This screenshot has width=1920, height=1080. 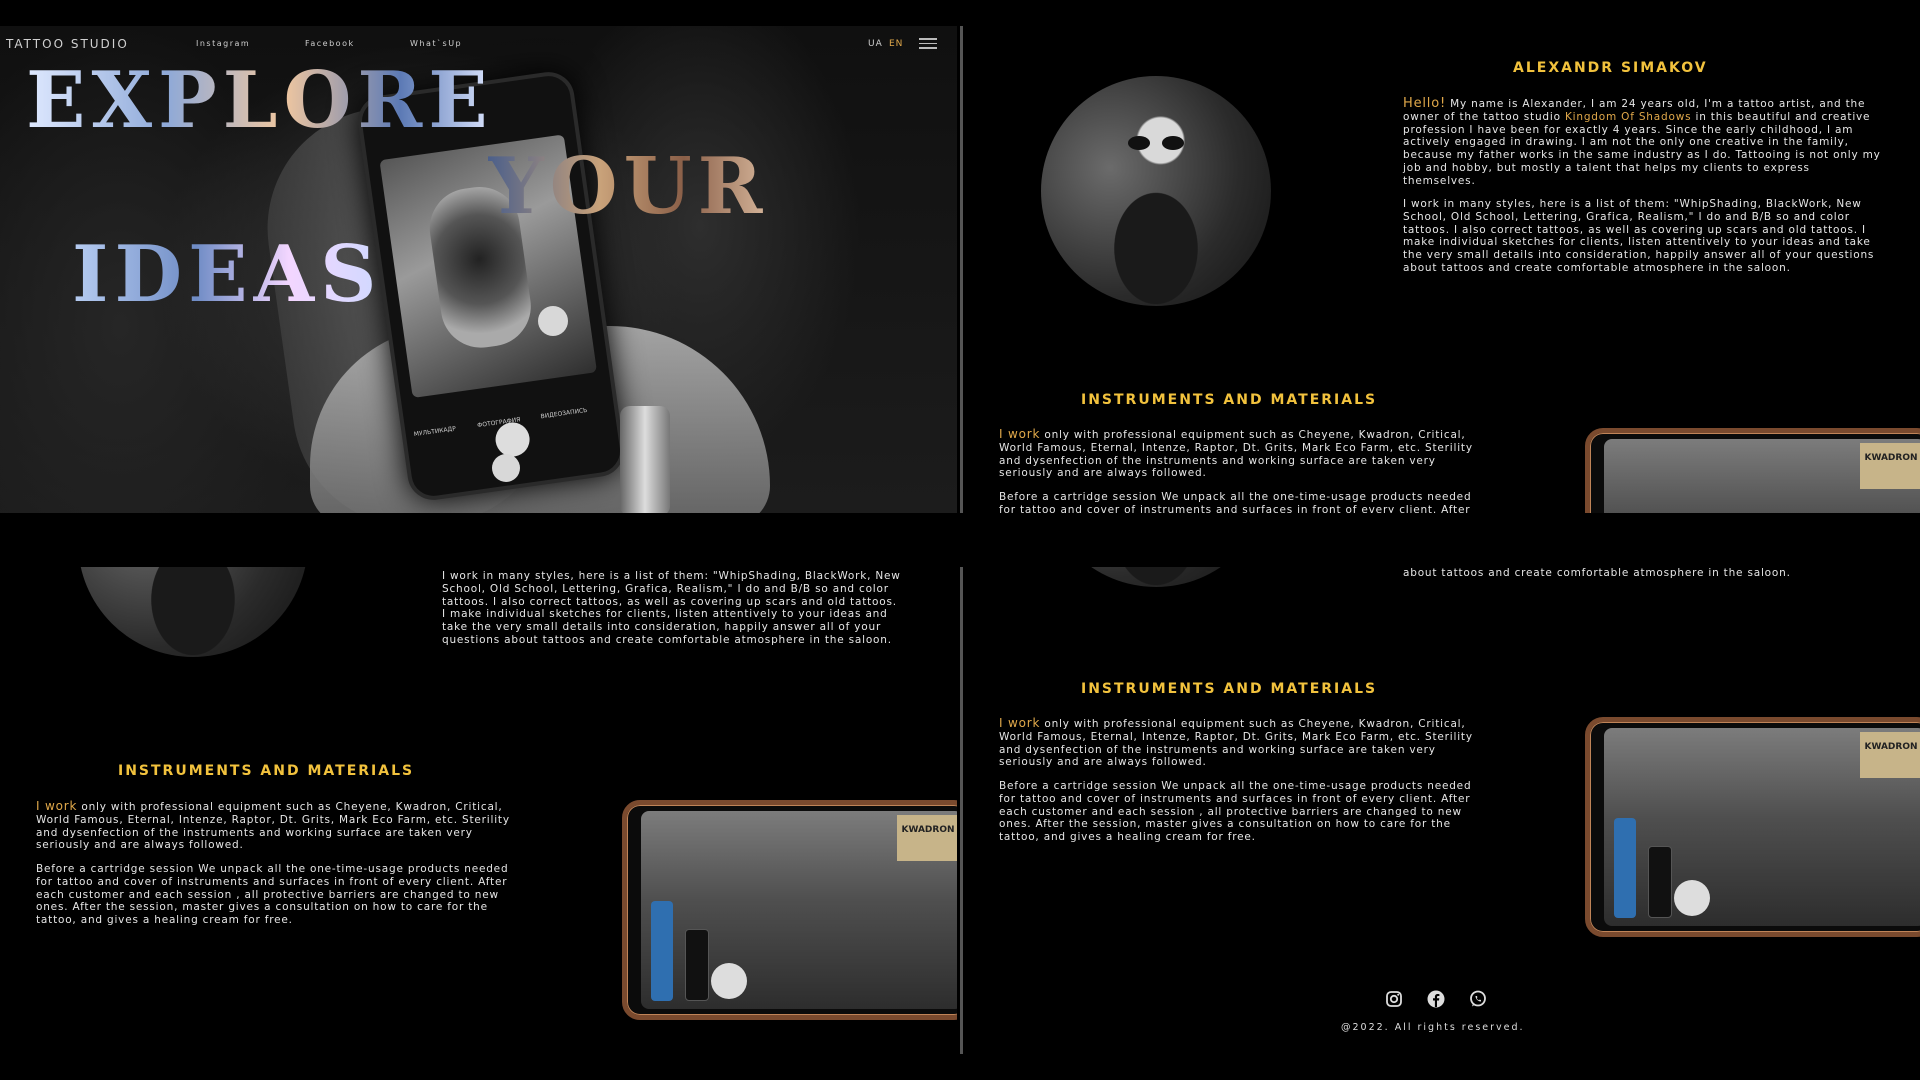 I want to click on camera-mode-label: ВИДЕОЗАПИСЬ, so click(x=564, y=413).